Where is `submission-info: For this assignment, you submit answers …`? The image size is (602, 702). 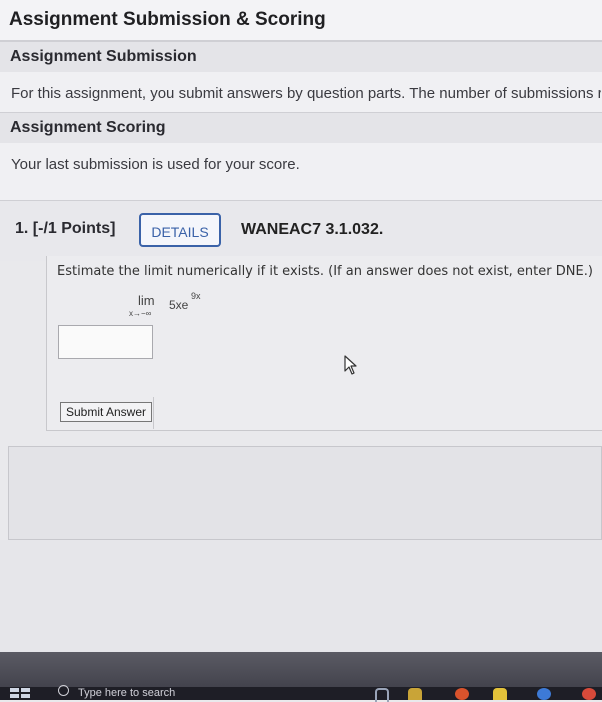
submission-info: For this assignment, you submit answers … is located at coordinates (301, 92).